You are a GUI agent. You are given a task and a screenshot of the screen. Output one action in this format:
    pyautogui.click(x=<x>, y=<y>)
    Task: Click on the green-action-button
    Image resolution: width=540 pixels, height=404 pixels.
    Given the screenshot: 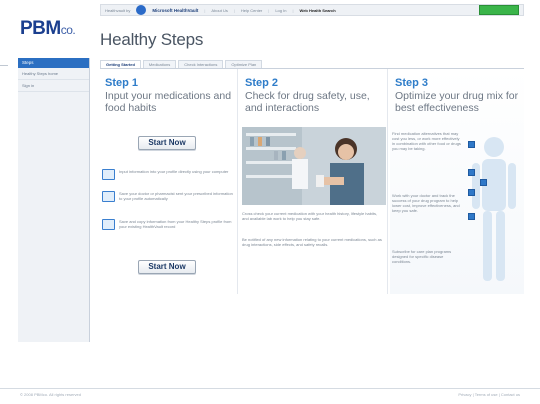 What is the action you would take?
    pyautogui.click(x=499, y=10)
    